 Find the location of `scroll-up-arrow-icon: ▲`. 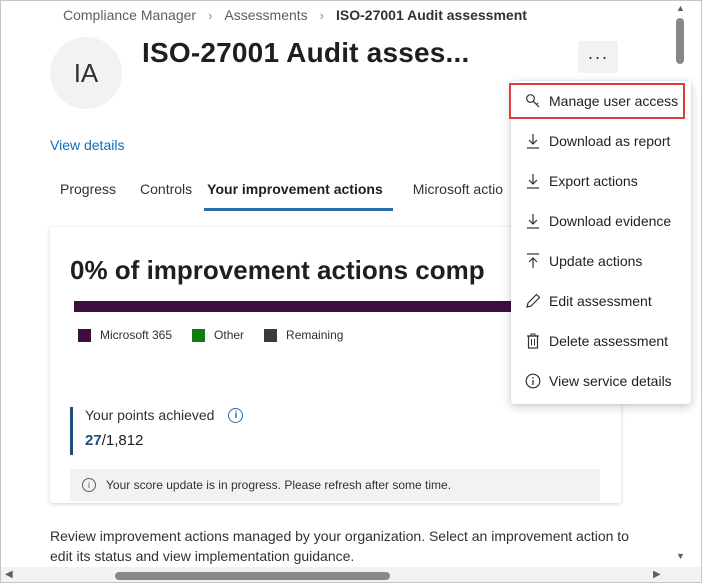

scroll-up-arrow-icon: ▲ is located at coordinates (680, 8).